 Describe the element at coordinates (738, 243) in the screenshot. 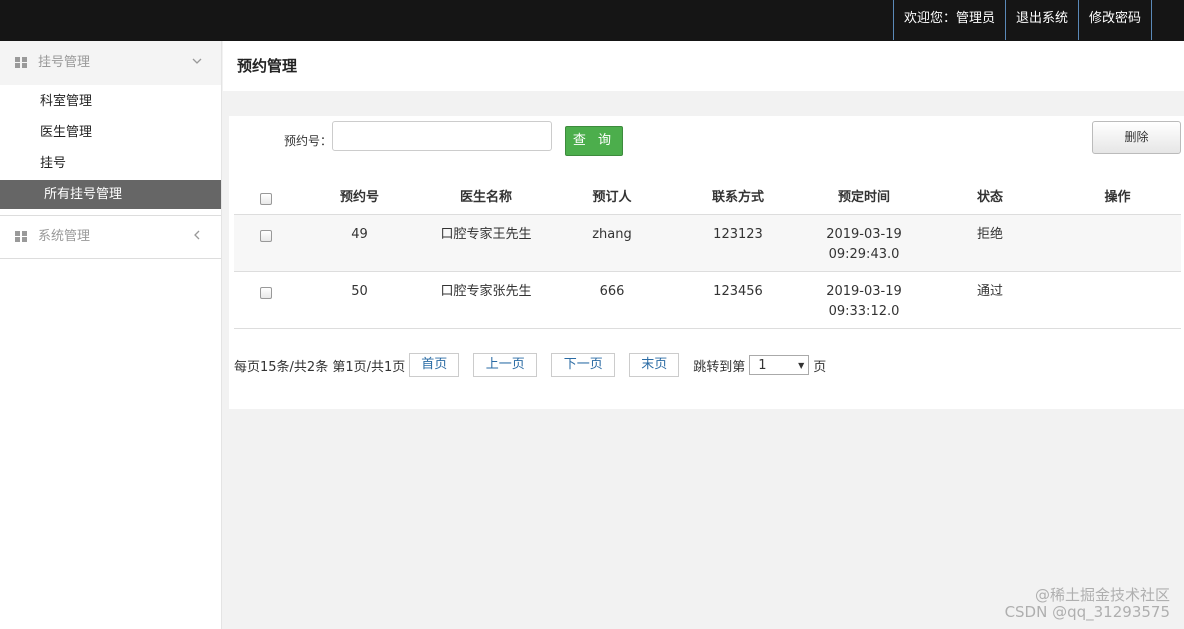

I see `contact-cell: 123123` at that location.